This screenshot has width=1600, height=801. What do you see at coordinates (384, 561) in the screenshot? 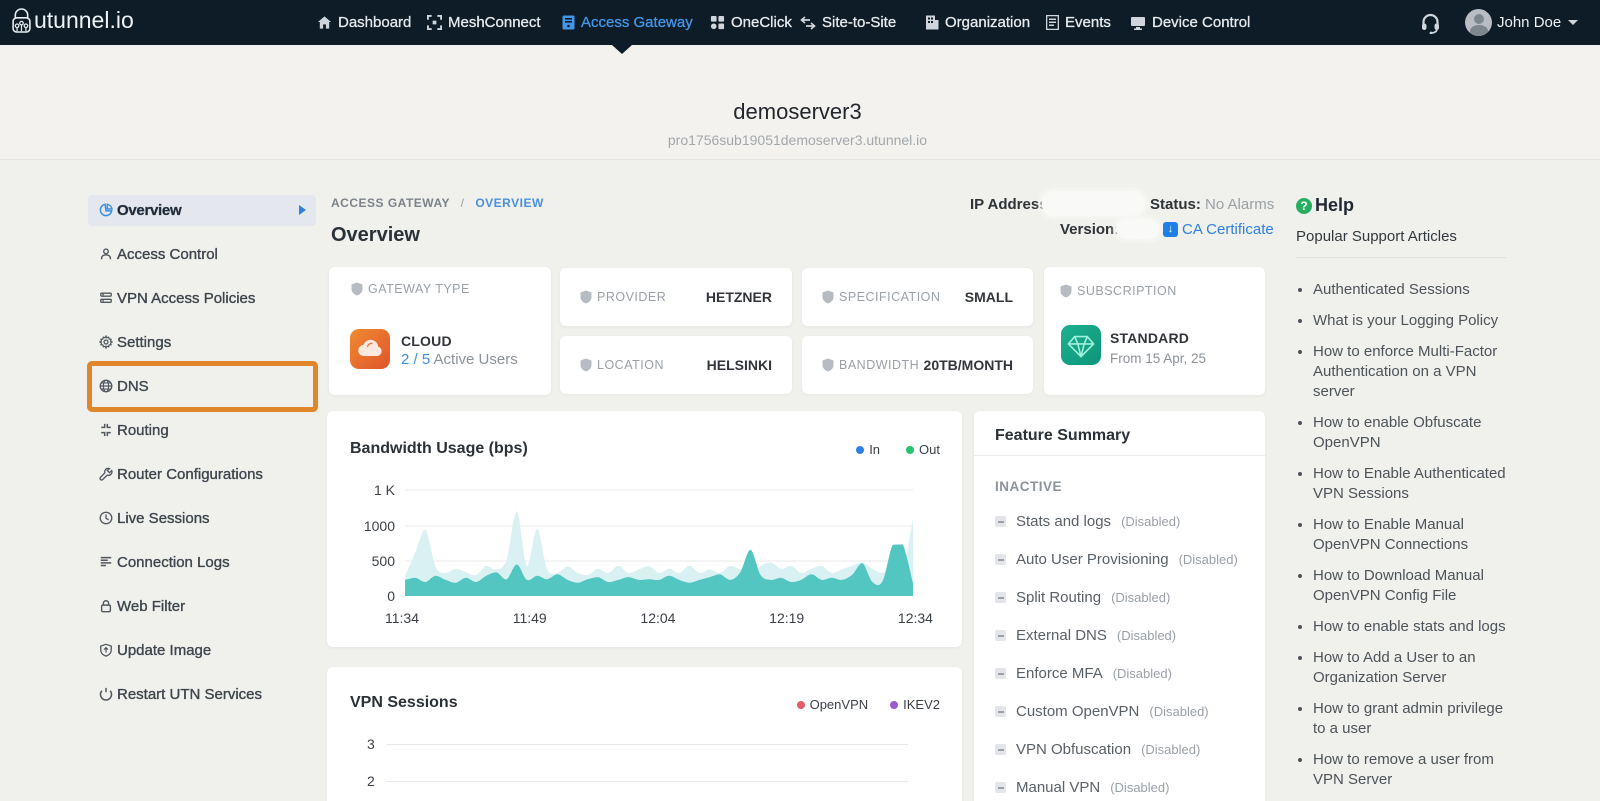
I see `svg-text: 500` at bounding box center [384, 561].